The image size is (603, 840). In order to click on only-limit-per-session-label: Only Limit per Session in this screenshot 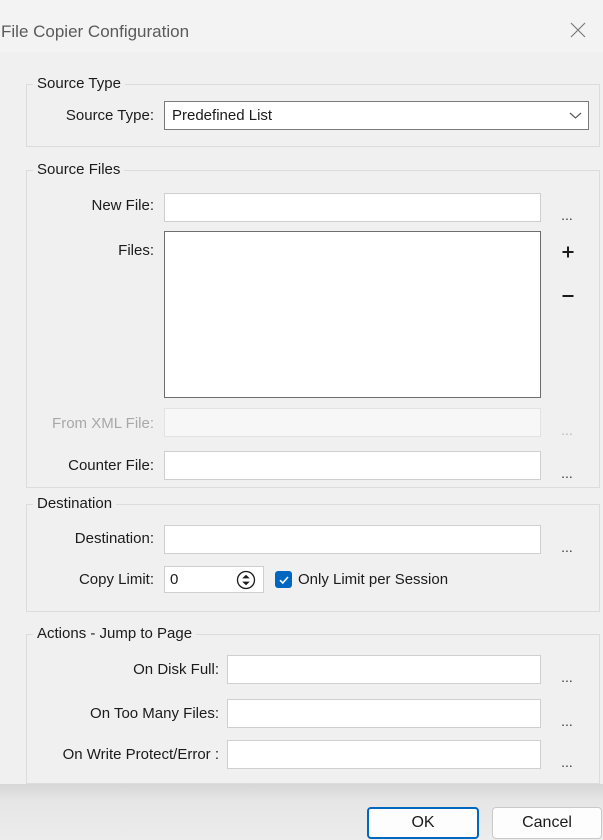, I will do `click(373, 579)`.